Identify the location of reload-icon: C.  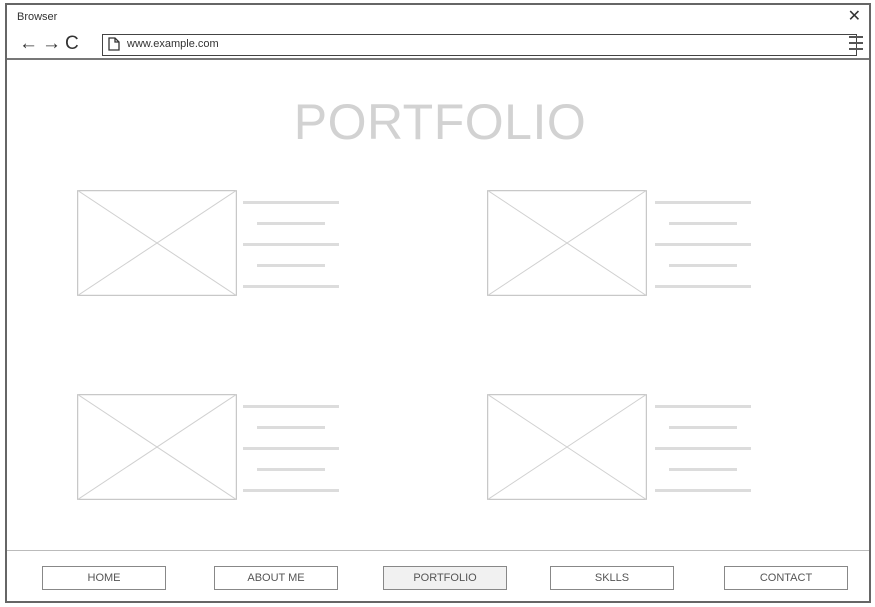
(72, 43).